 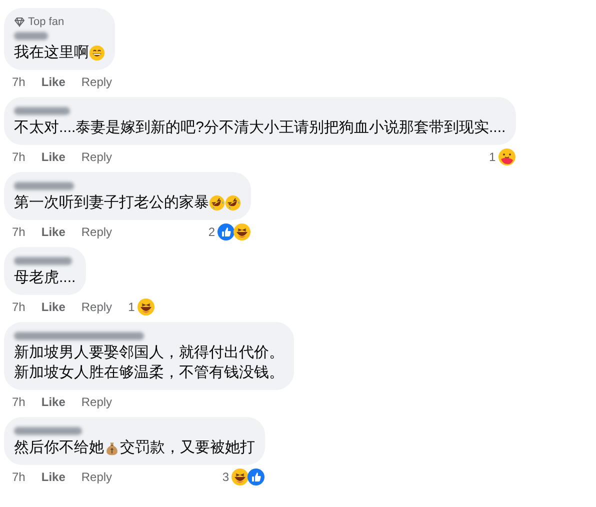 I want to click on comment-text: 第一次听到妻子打老公的家暴, so click(x=111, y=203).